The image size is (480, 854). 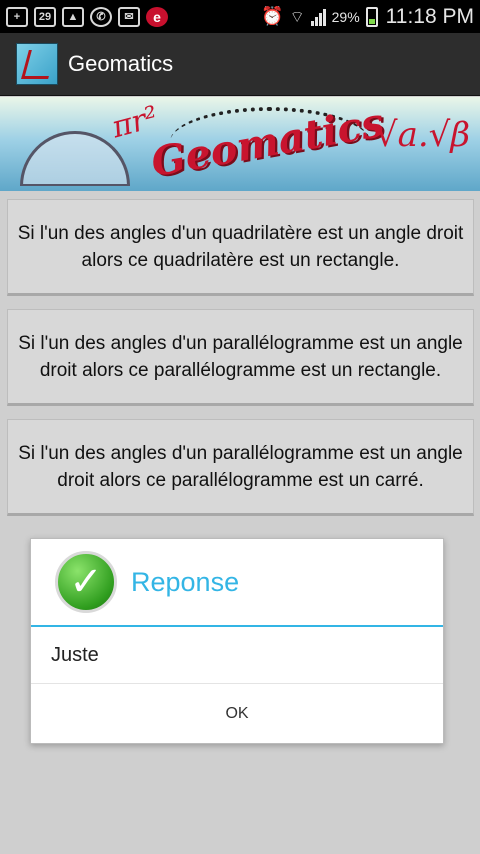 I want to click on app-logo-icon, so click(x=37, y=64).